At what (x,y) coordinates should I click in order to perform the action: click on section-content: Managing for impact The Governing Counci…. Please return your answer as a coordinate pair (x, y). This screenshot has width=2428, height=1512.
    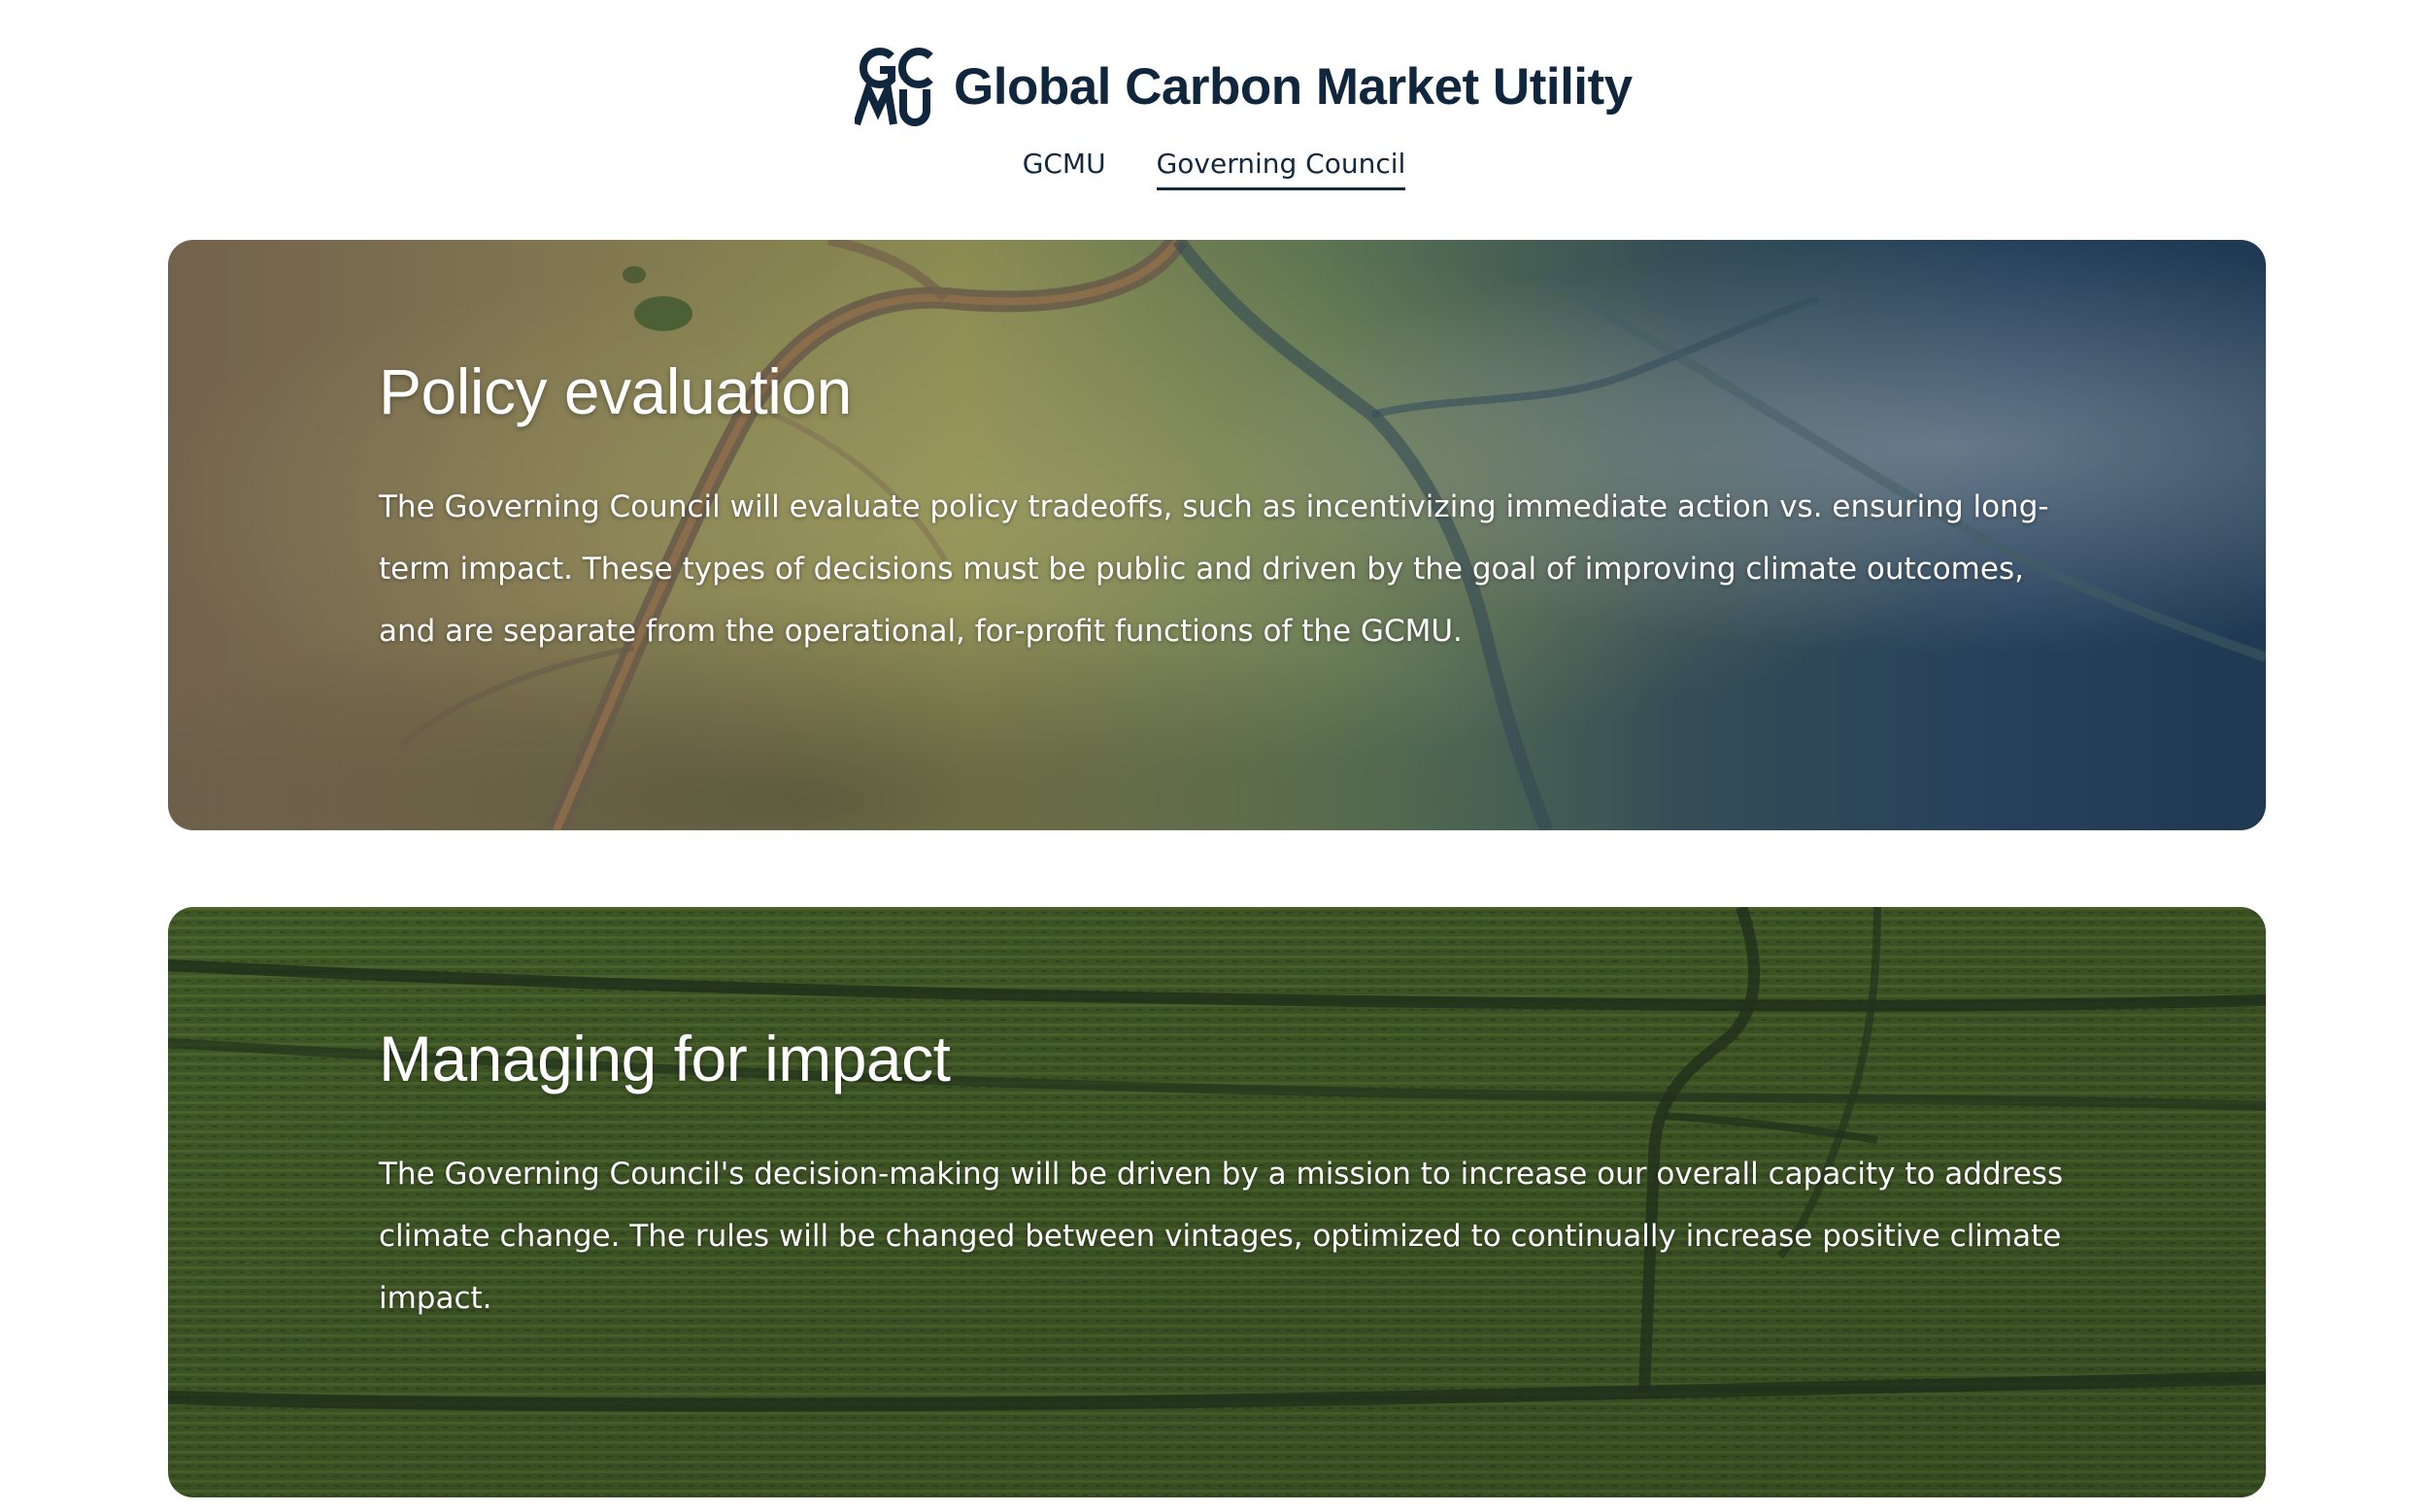
    Looking at the image, I should click on (1233, 1176).